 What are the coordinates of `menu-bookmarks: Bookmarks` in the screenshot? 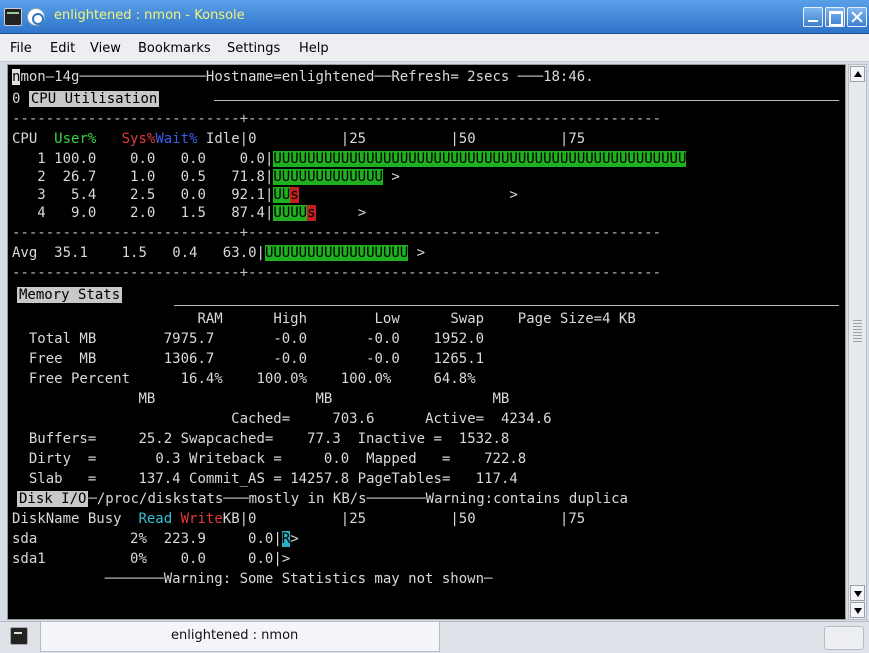 It's located at (174, 48).